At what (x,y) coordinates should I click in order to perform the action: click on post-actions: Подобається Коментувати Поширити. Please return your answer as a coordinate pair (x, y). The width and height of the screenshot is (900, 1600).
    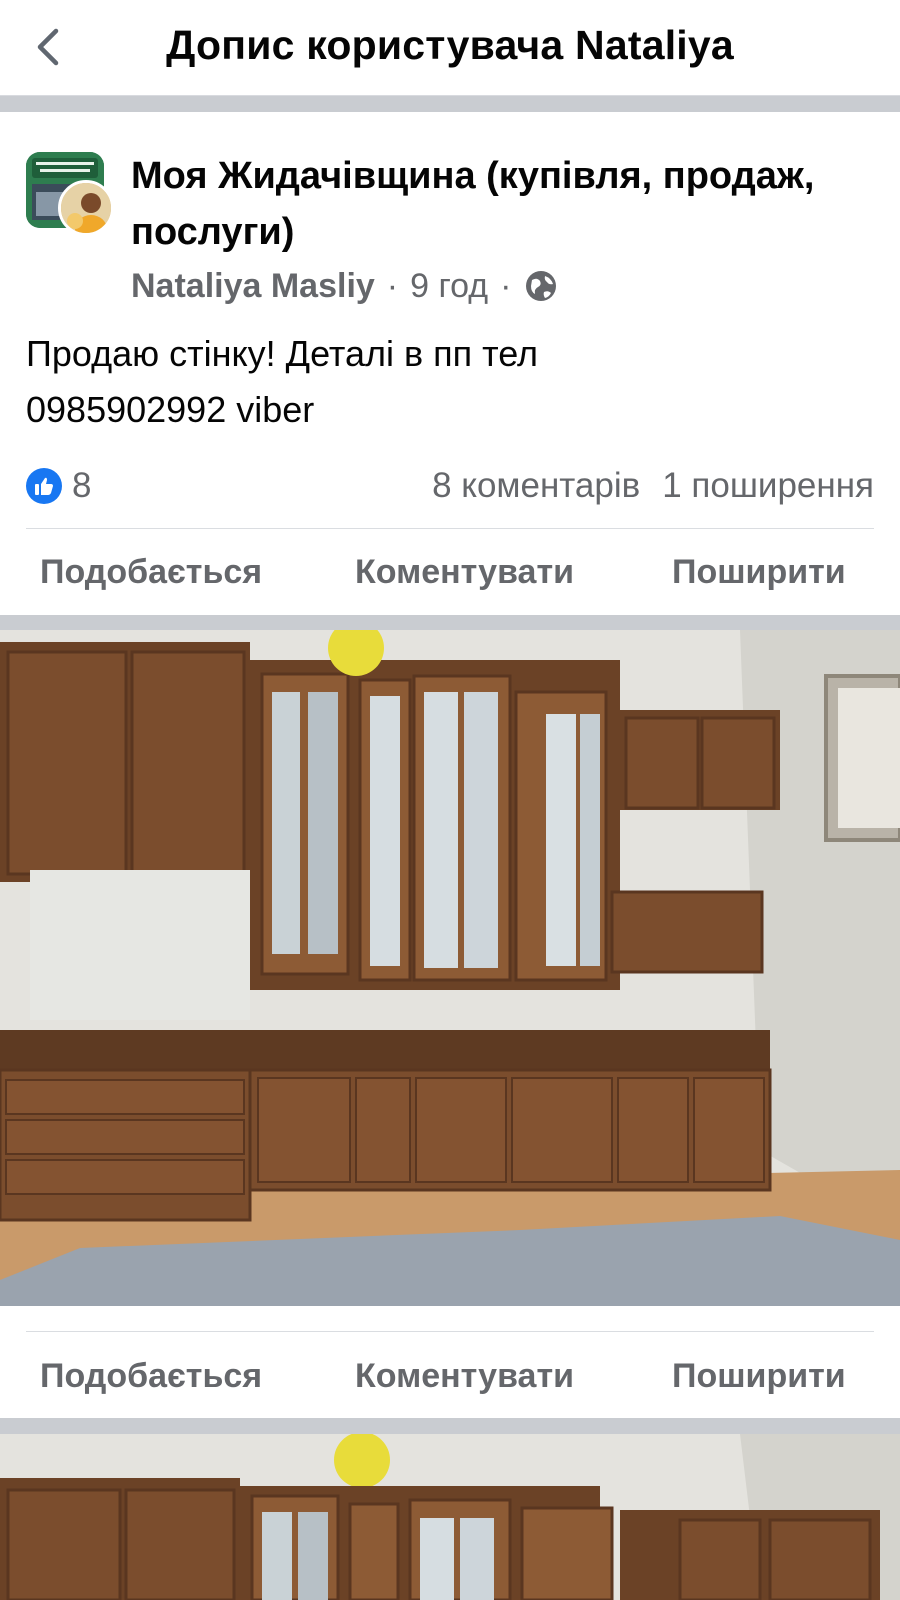
    Looking at the image, I should click on (450, 572).